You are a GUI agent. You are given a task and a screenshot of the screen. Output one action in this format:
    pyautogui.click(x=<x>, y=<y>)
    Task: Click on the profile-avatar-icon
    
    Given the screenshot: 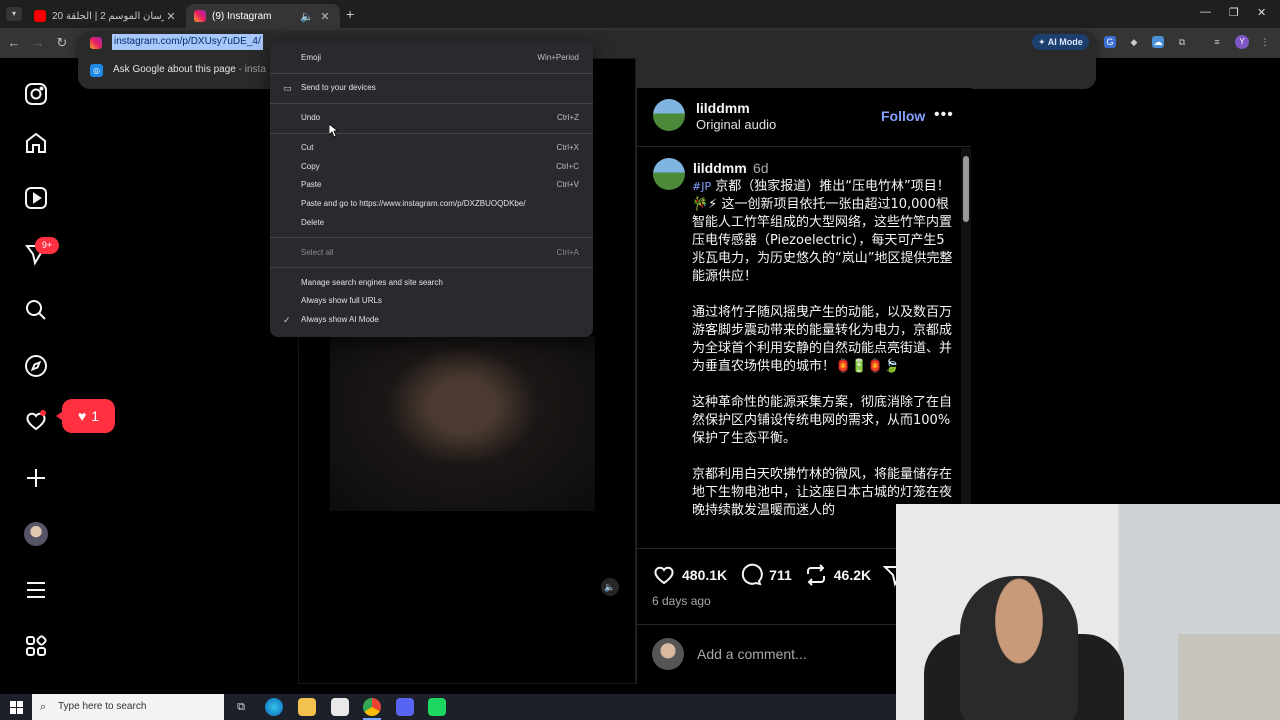 What is the action you would take?
    pyautogui.click(x=36, y=534)
    